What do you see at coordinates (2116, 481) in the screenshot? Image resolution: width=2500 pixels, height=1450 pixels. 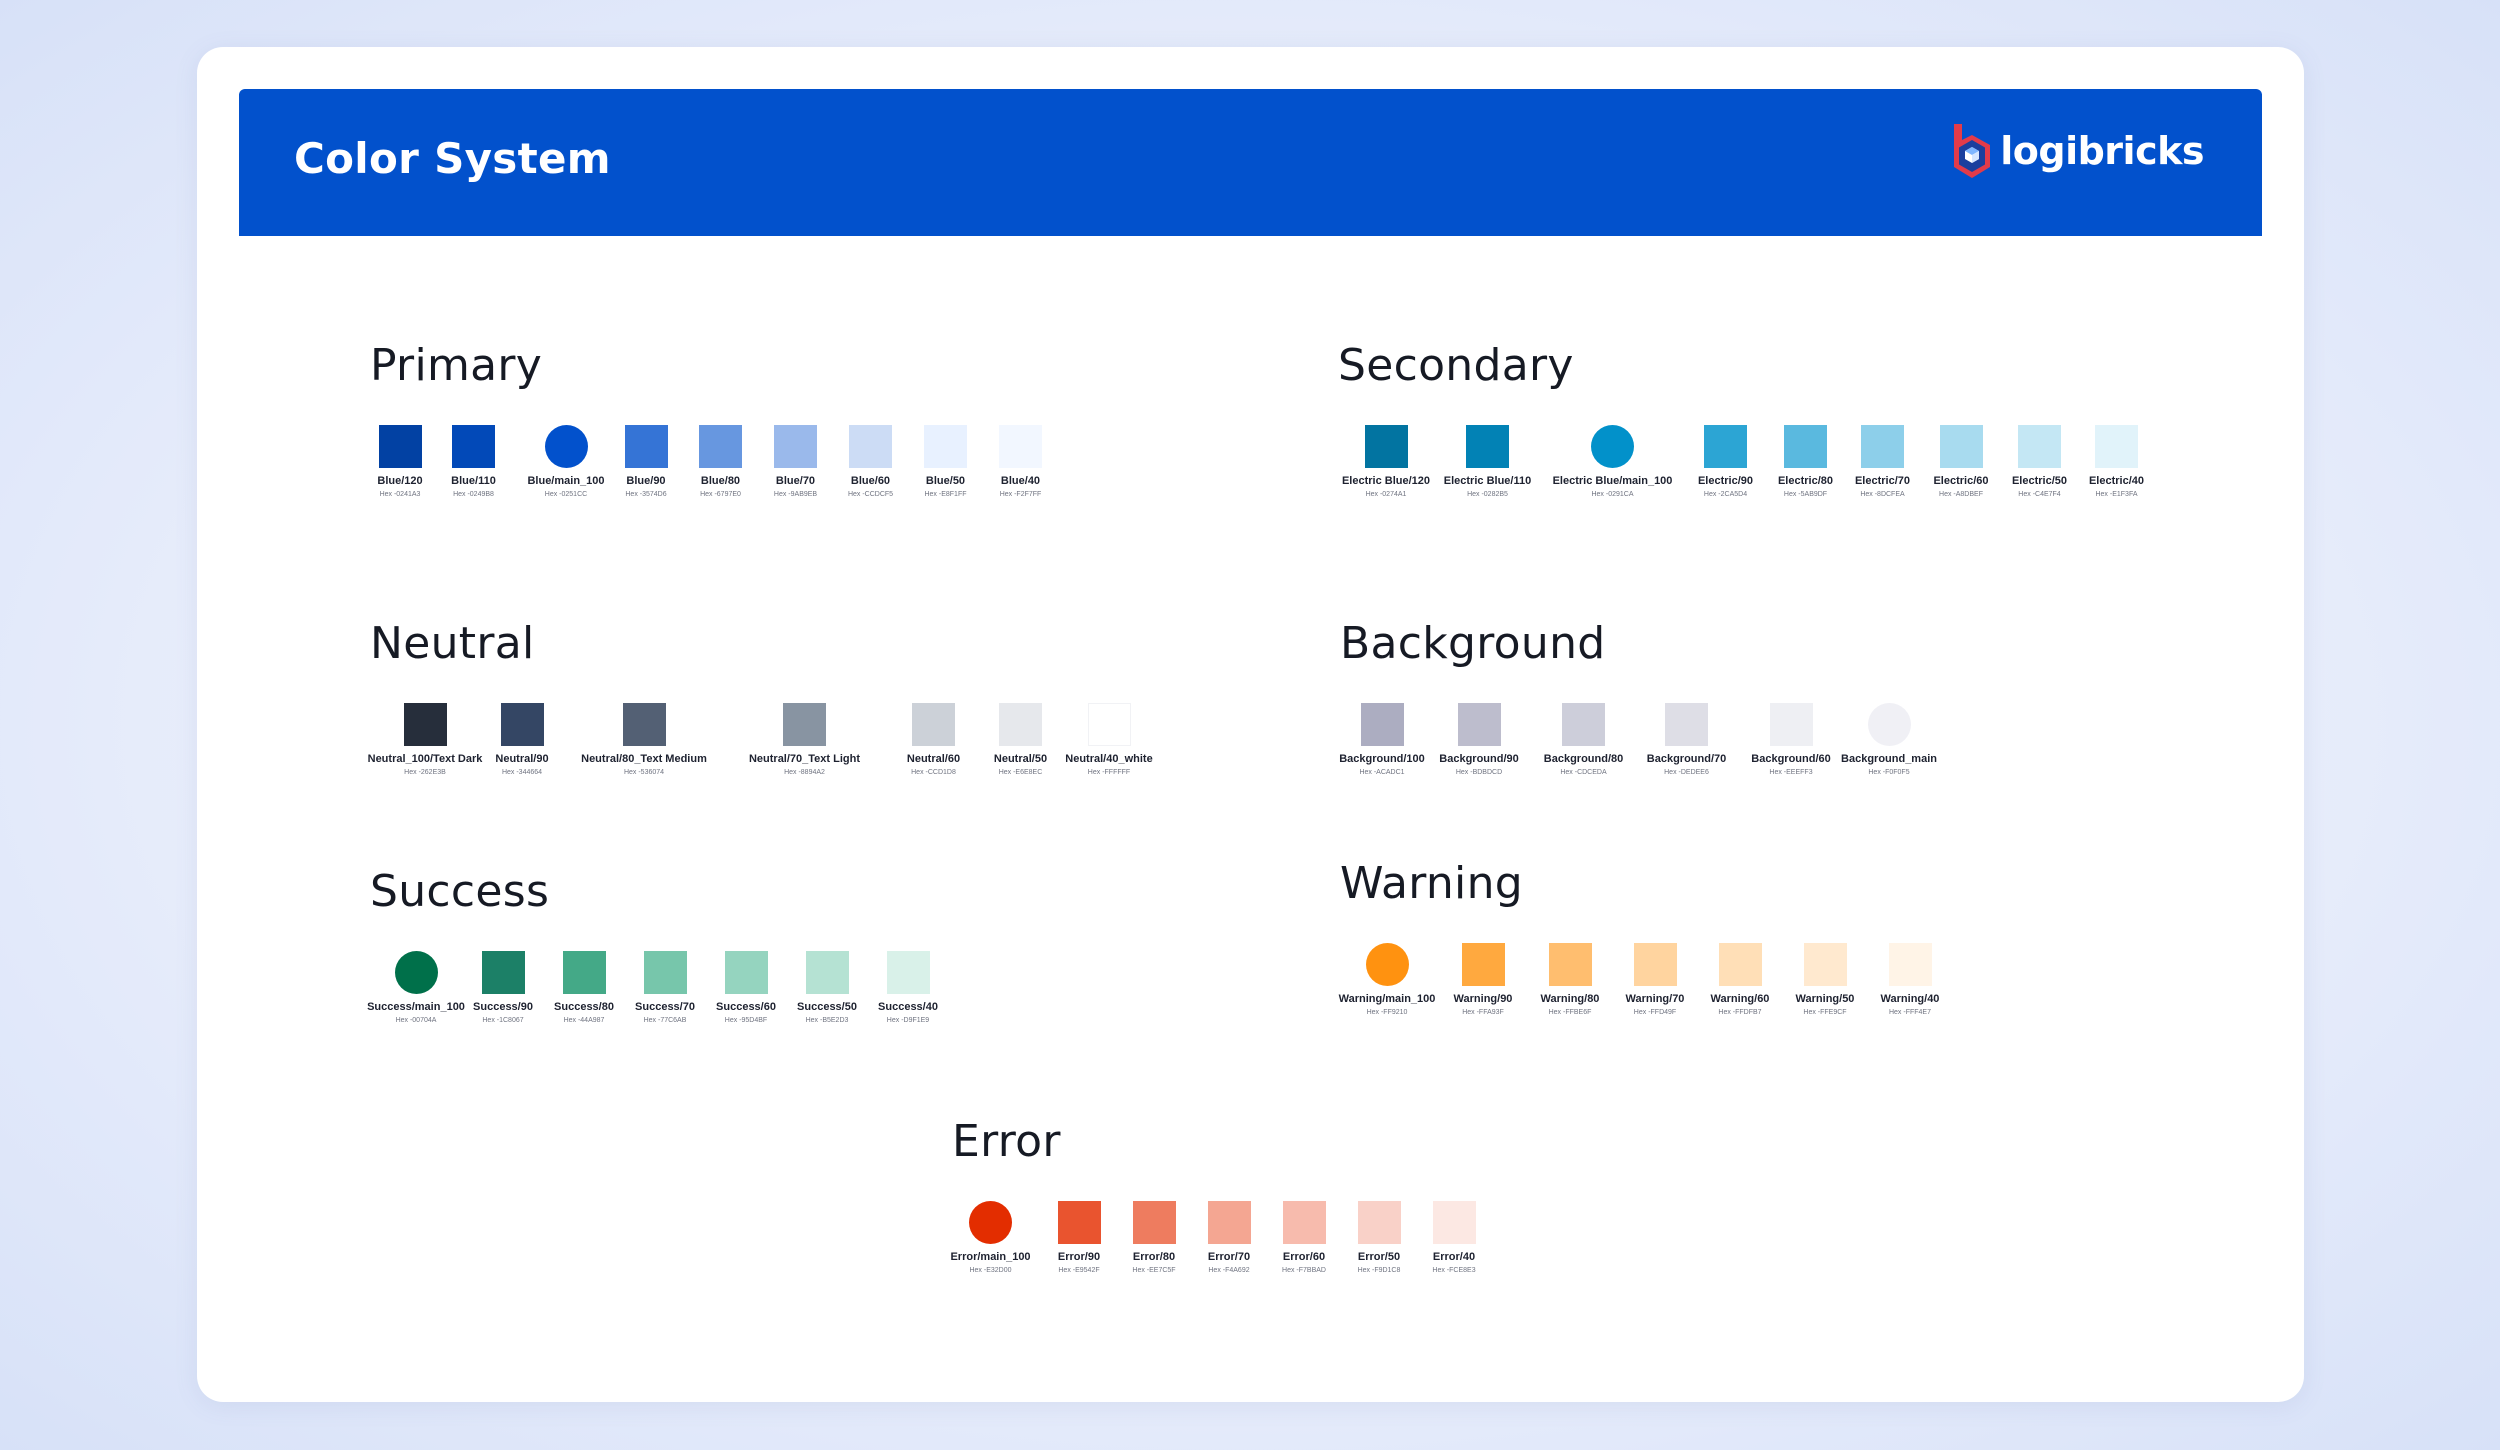 I see `swatch-name: Electric/40` at bounding box center [2116, 481].